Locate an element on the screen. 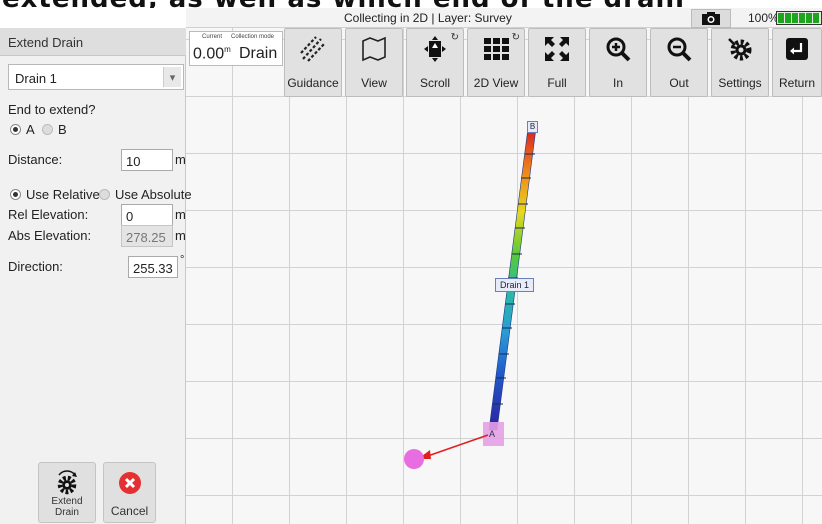  zoom-out-icon is located at coordinates (679, 49).